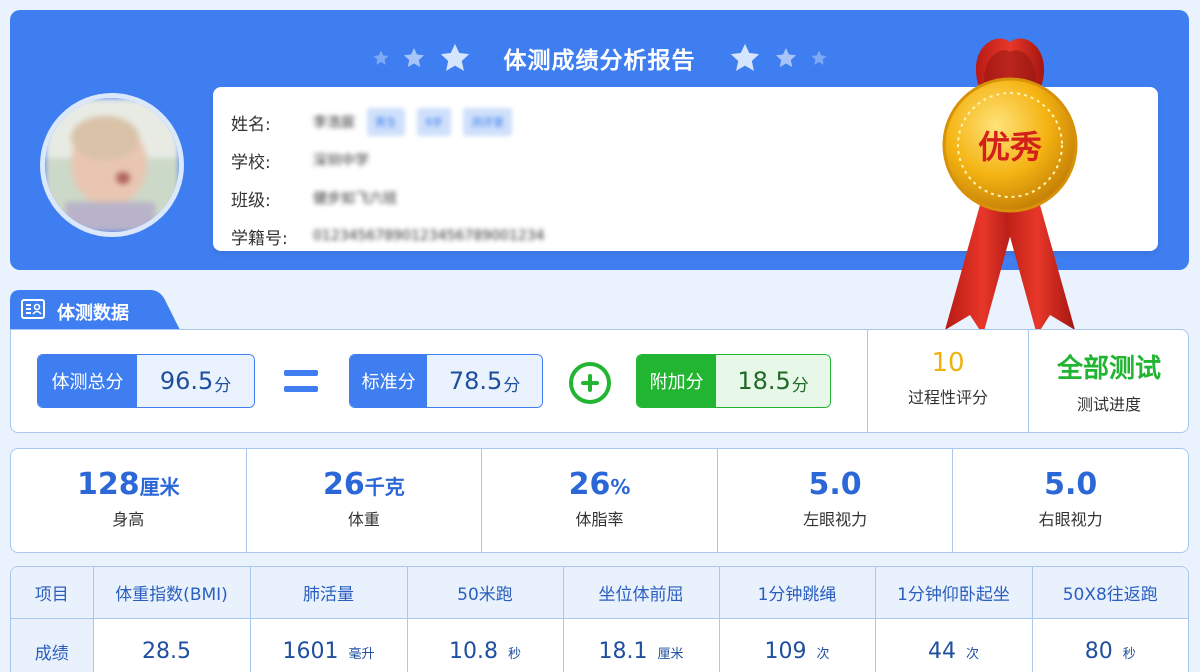  I want to click on school-label: 学校:, so click(251, 162).